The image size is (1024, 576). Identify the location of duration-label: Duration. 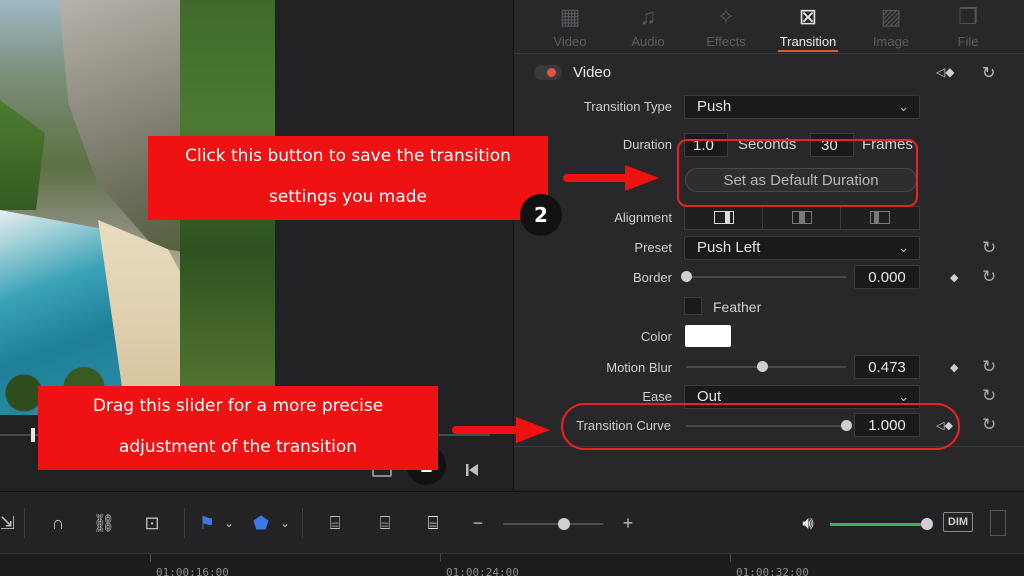
(647, 144).